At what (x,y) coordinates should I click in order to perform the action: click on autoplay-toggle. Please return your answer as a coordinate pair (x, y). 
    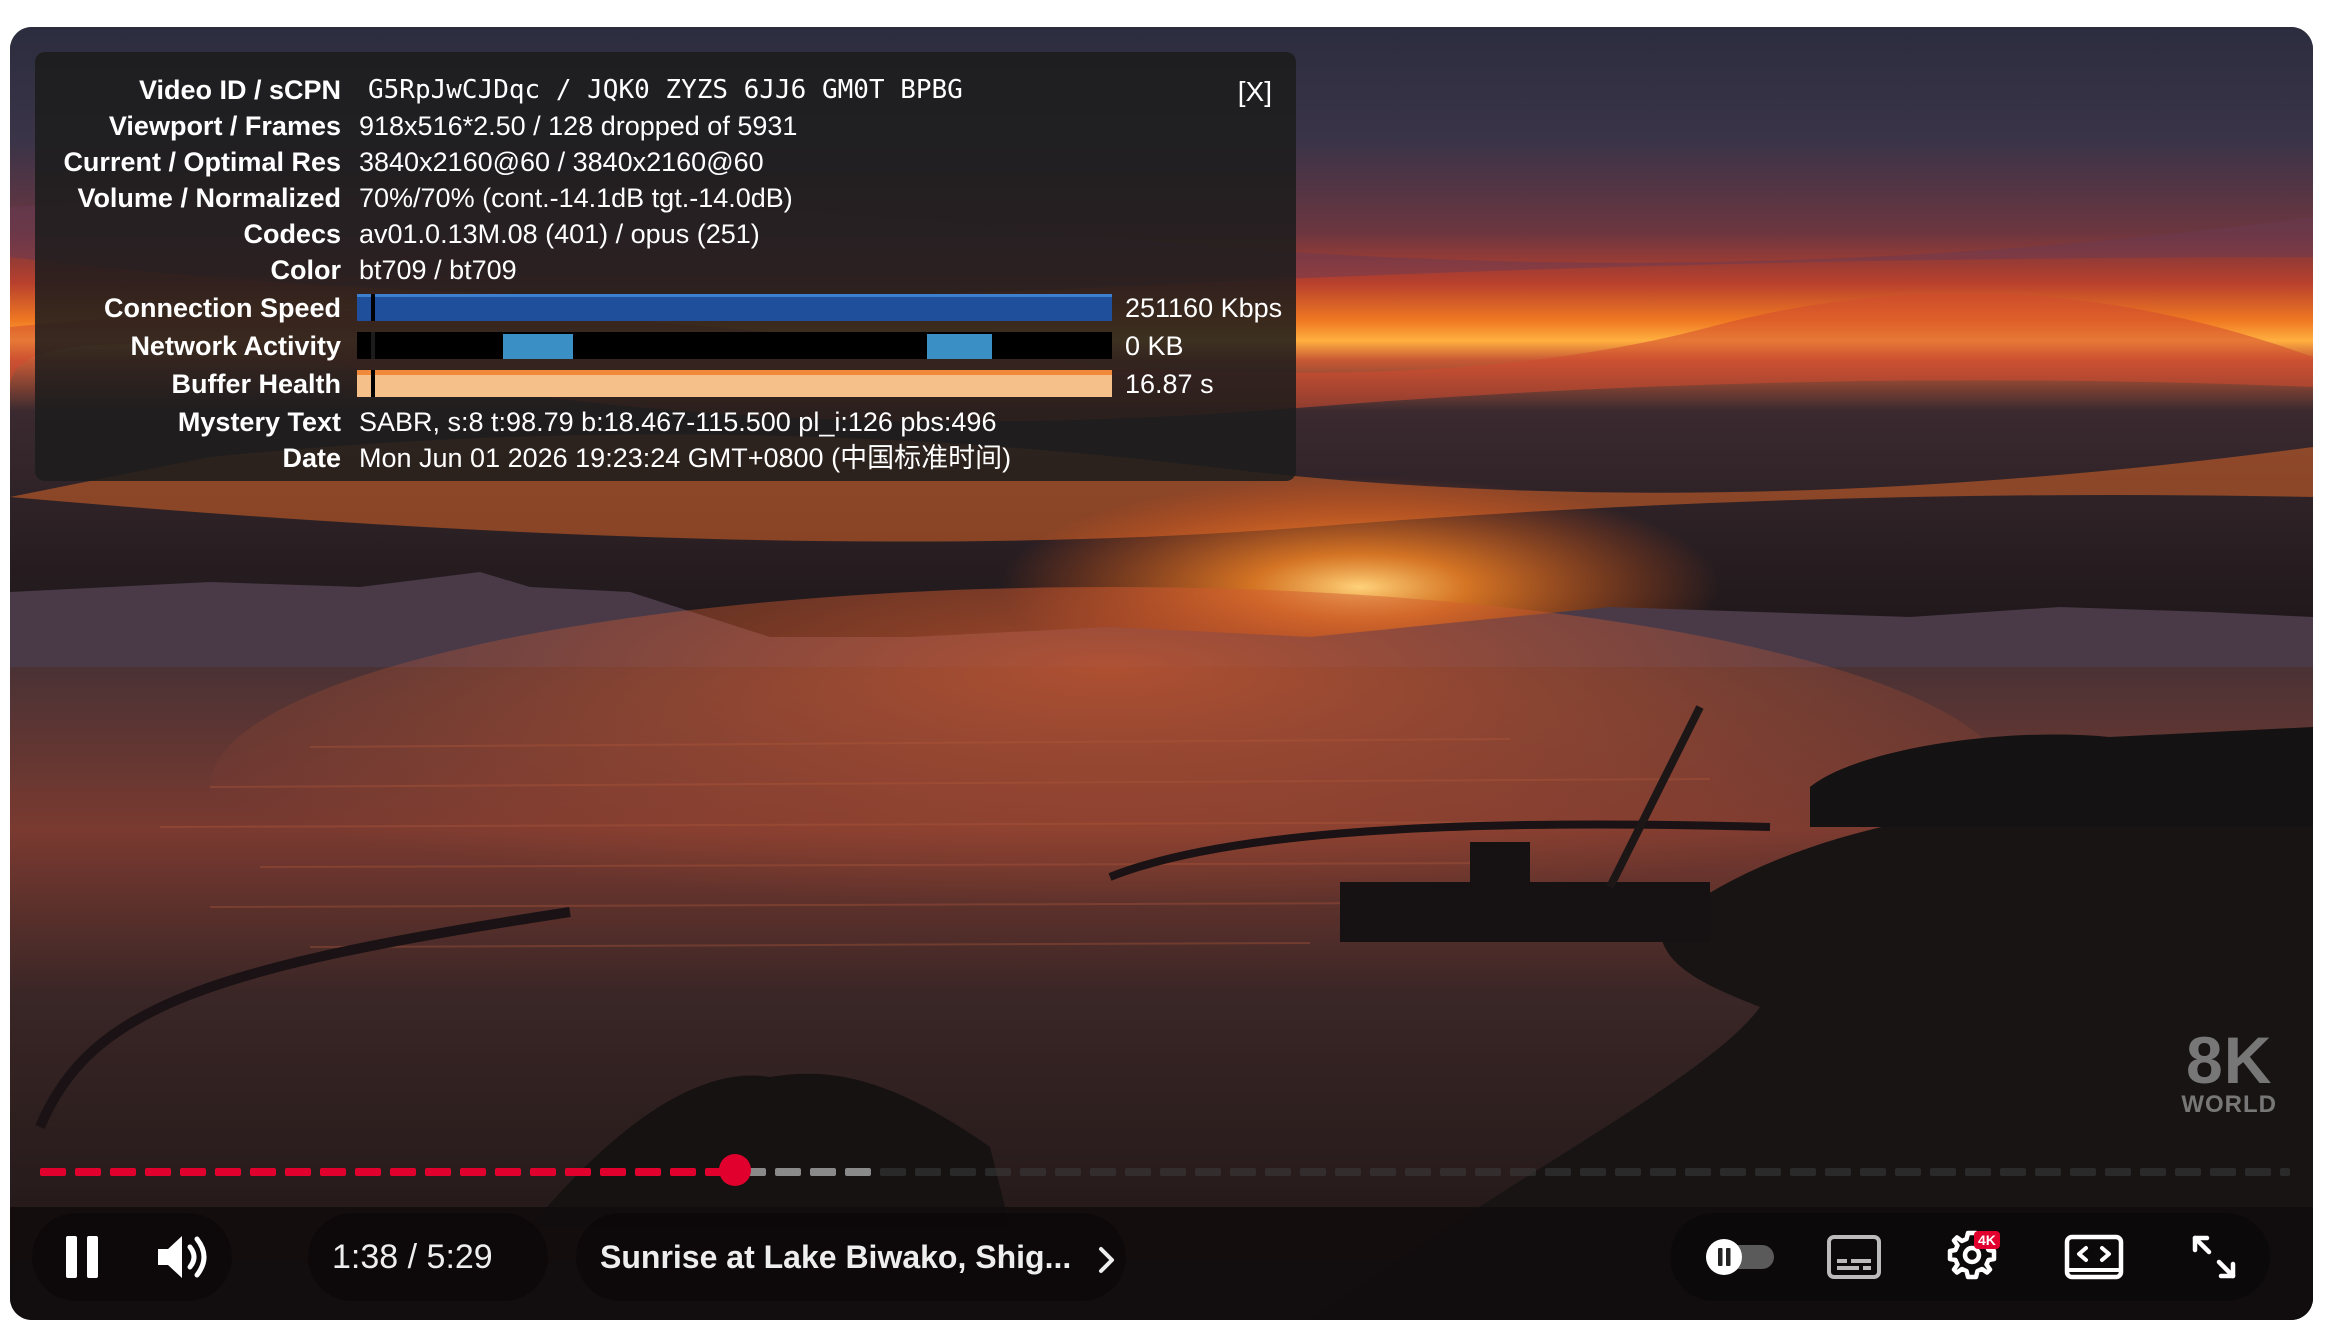
    Looking at the image, I should click on (1740, 1257).